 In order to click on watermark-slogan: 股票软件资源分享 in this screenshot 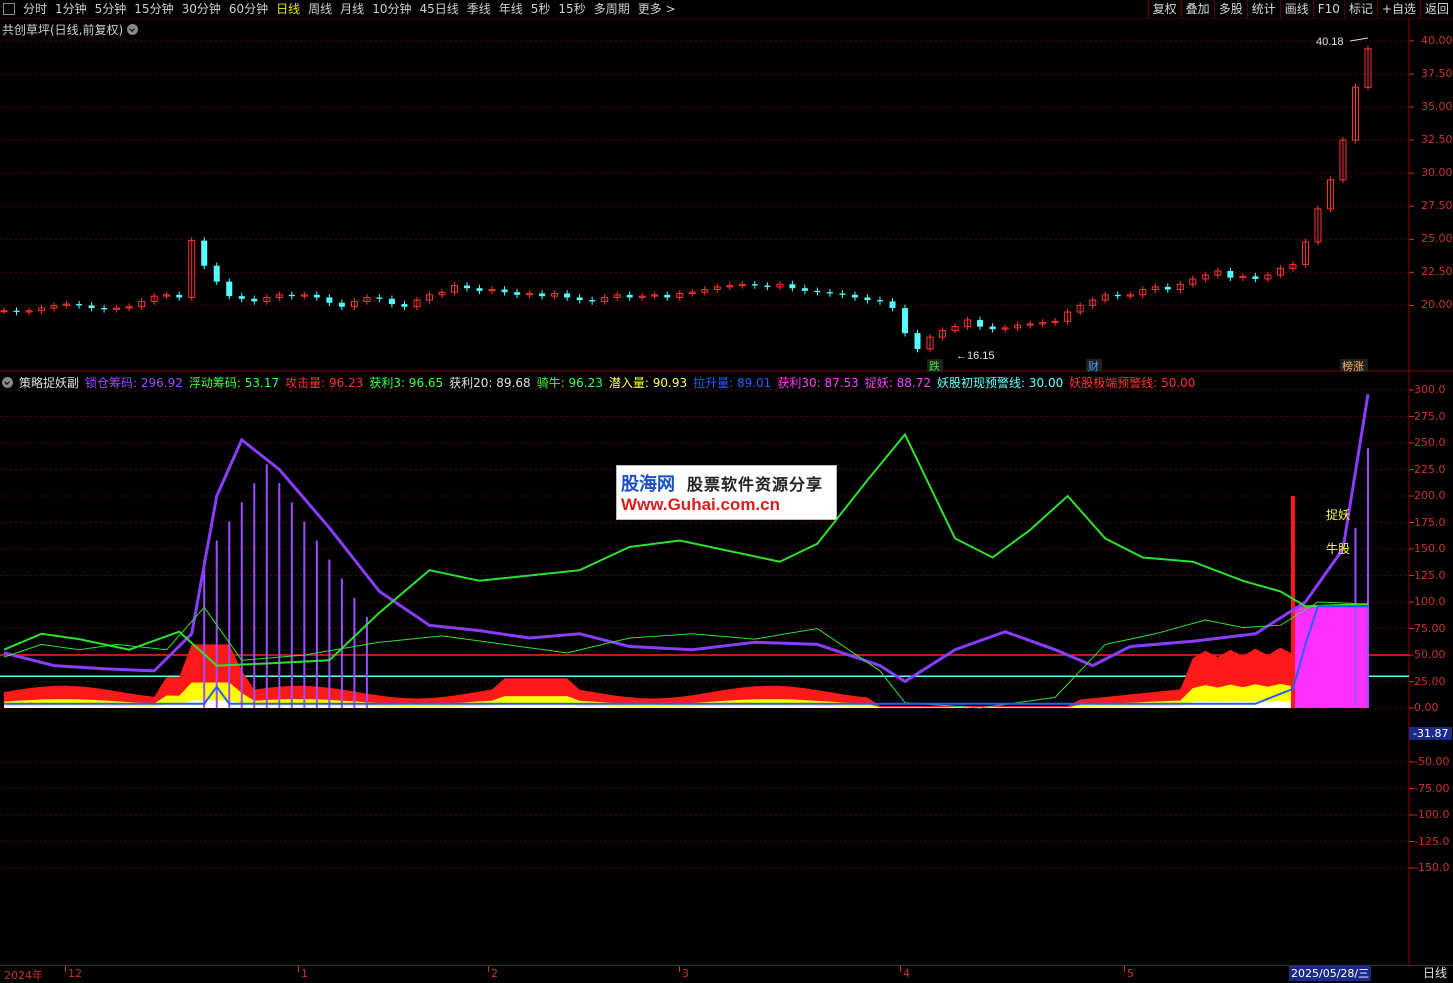, I will do `click(755, 484)`.